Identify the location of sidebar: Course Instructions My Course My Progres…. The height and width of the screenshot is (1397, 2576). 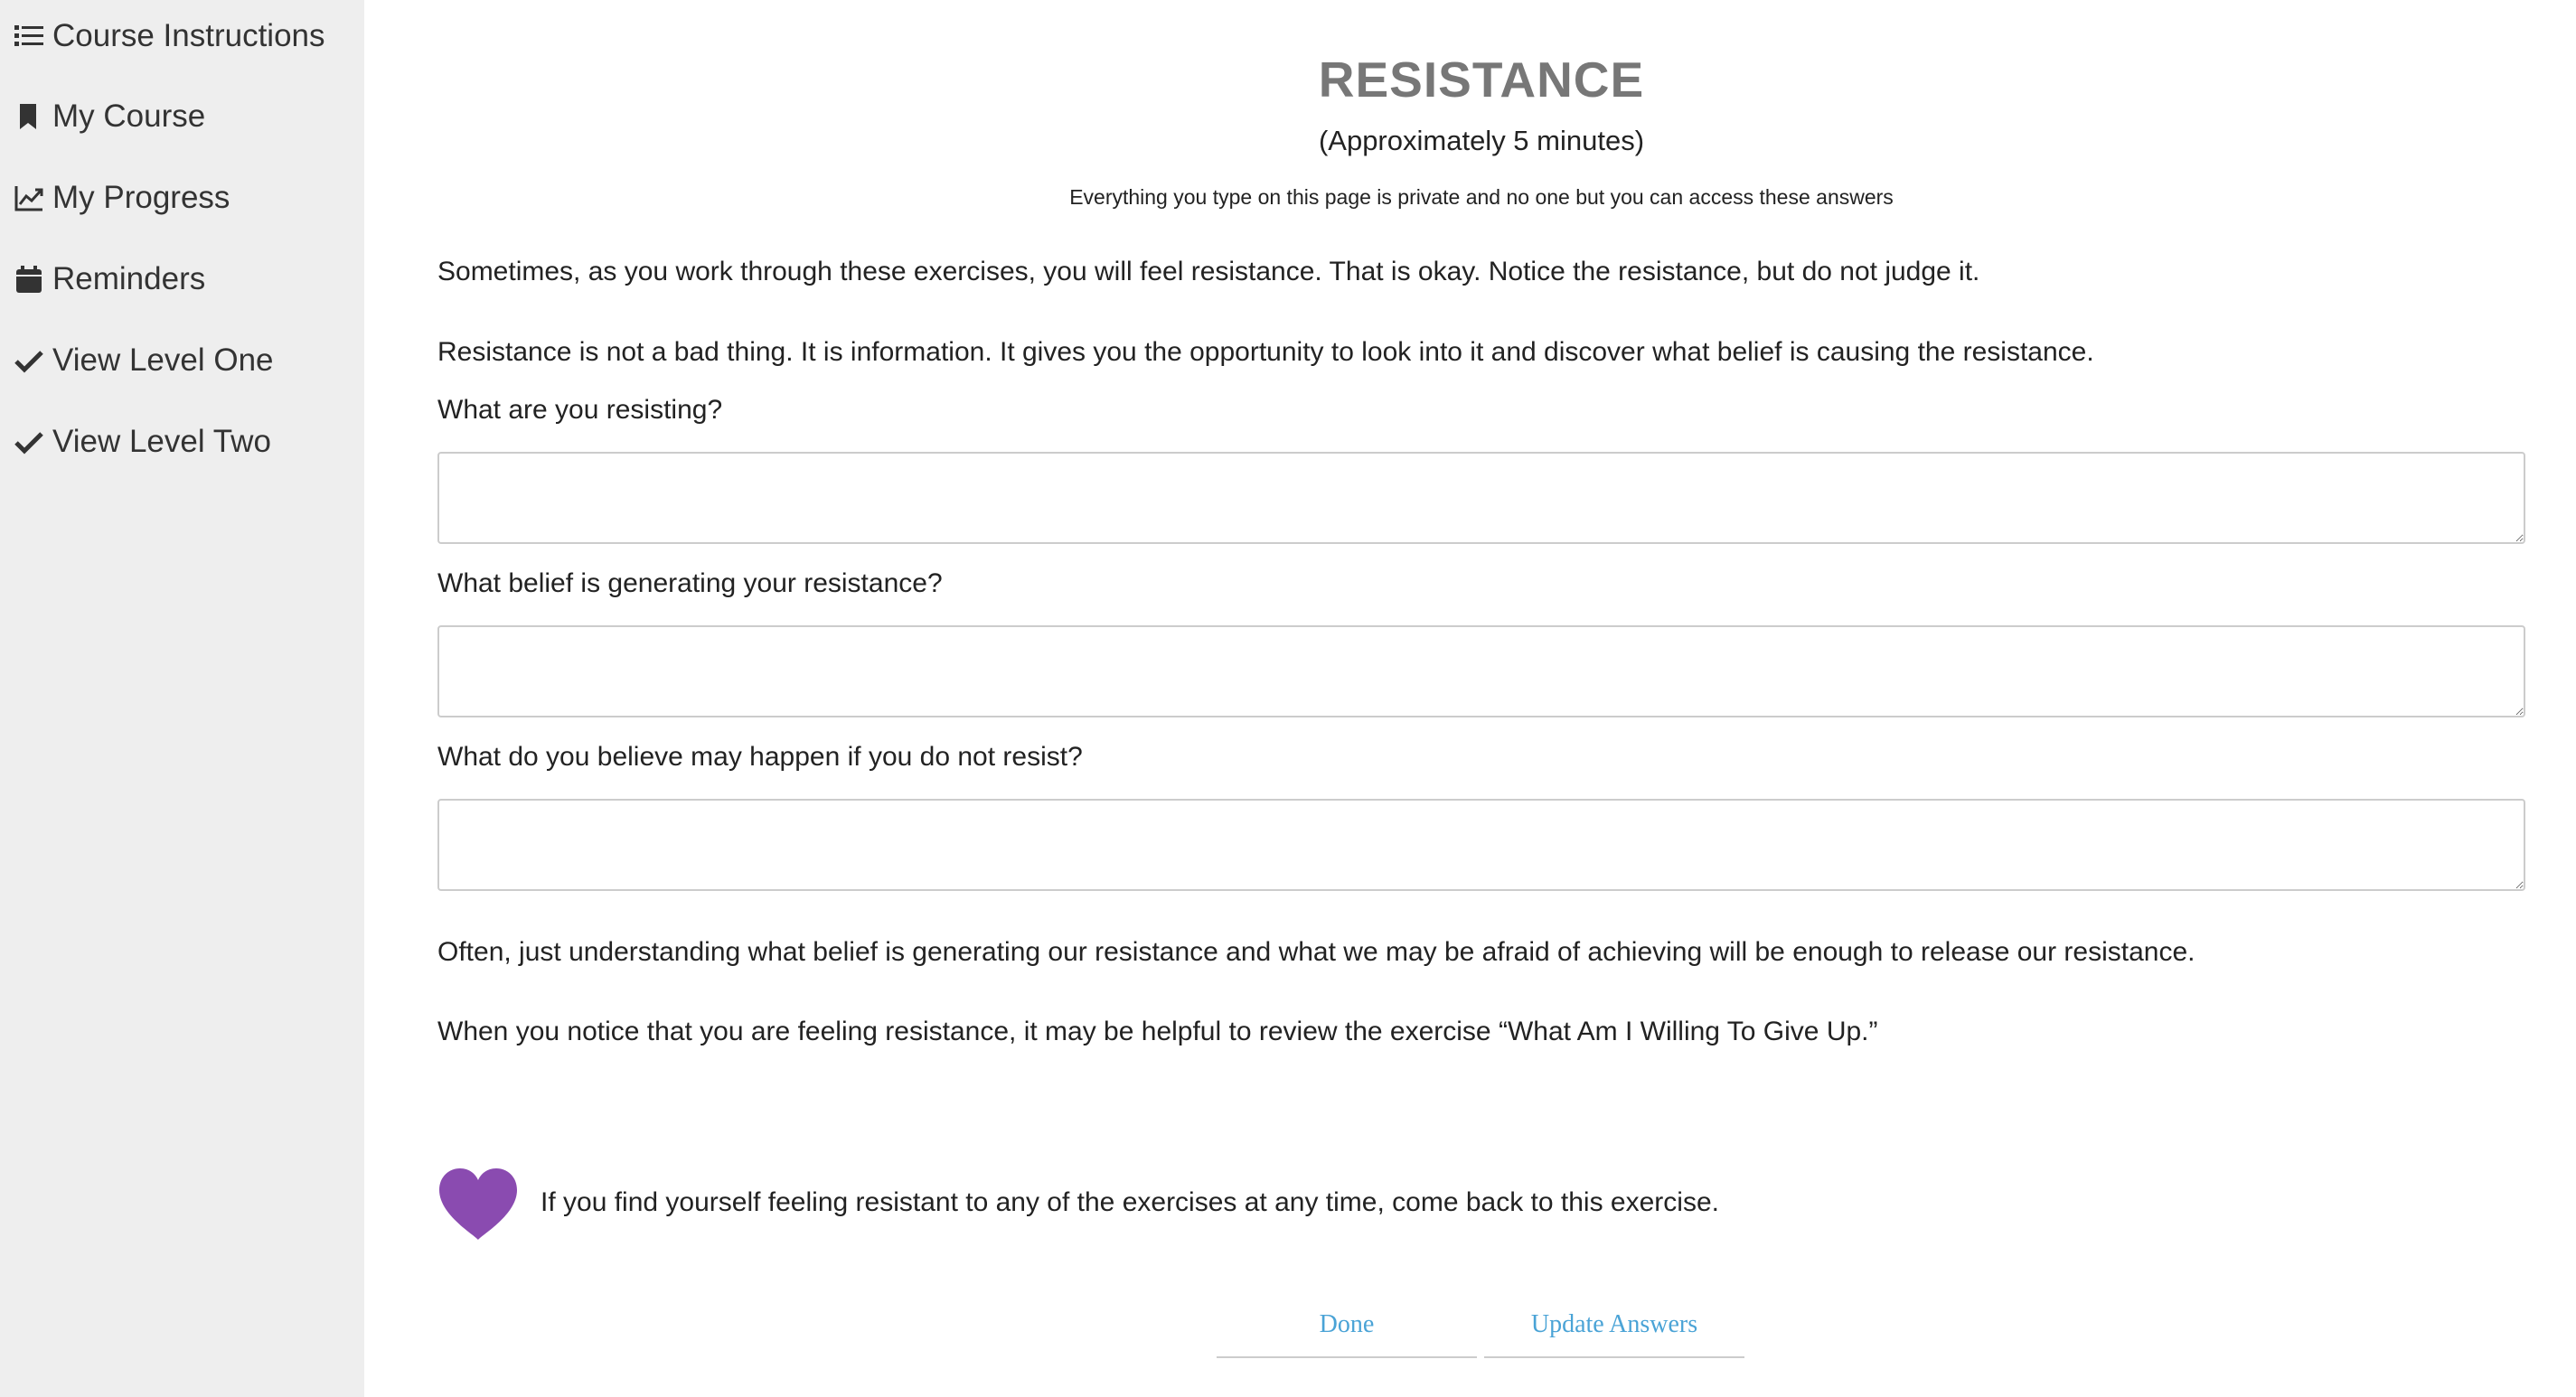
(182, 698).